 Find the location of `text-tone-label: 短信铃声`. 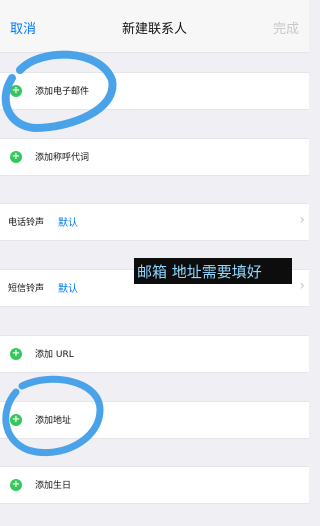

text-tone-label: 短信铃声 is located at coordinates (26, 289).